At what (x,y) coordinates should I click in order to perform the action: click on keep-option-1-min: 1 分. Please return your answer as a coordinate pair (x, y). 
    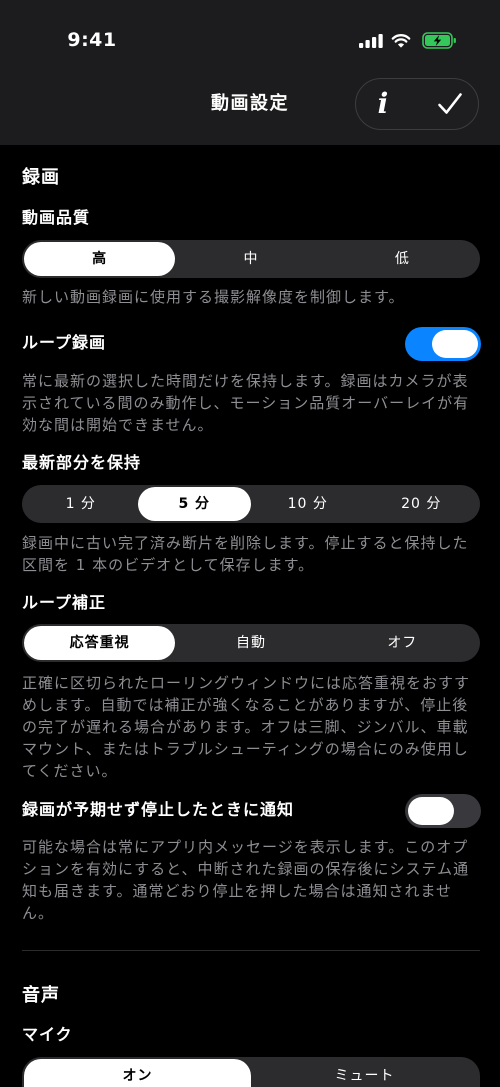
    Looking at the image, I should click on (81, 504).